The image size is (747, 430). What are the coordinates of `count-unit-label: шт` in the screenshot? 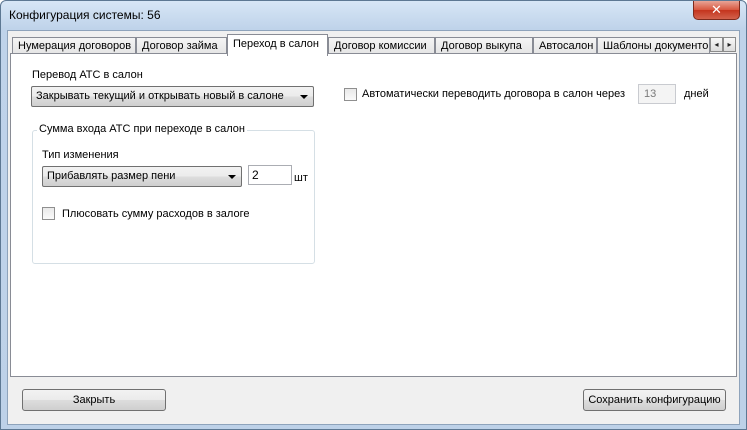 It's located at (301, 178).